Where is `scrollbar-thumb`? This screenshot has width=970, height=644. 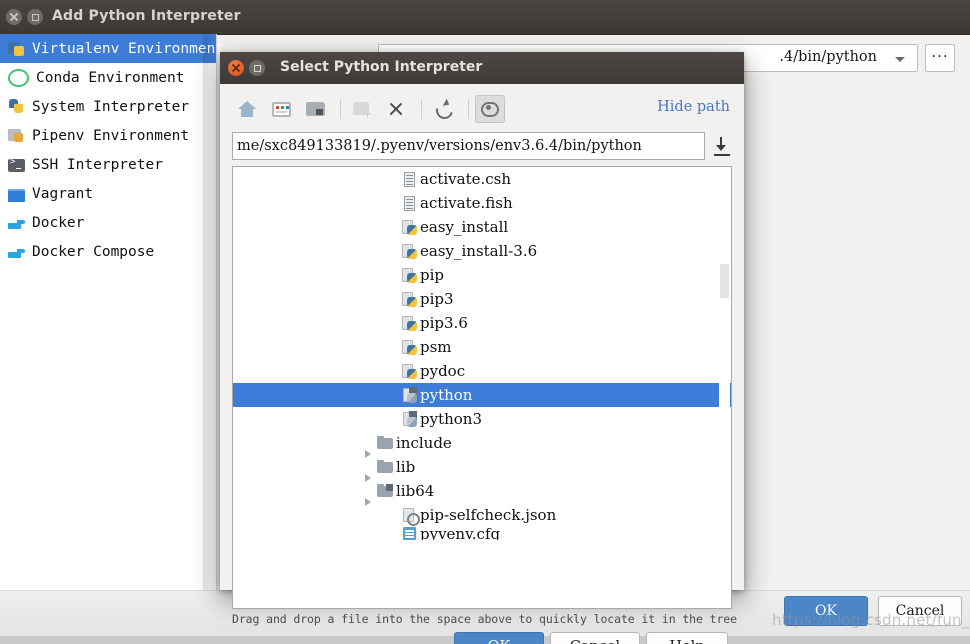
scrollbar-thumb is located at coordinates (724, 281).